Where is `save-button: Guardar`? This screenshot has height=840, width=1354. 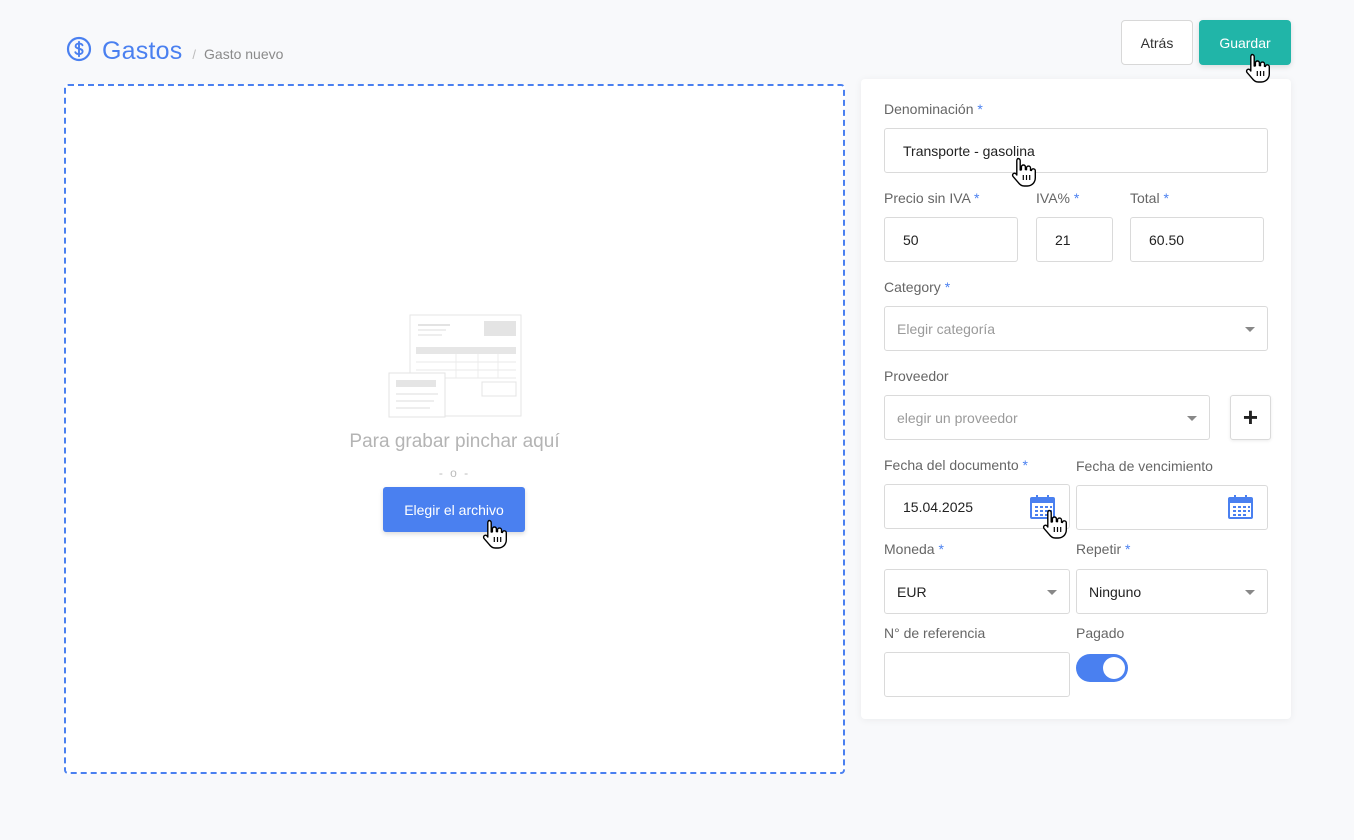
save-button: Guardar is located at coordinates (1245, 42).